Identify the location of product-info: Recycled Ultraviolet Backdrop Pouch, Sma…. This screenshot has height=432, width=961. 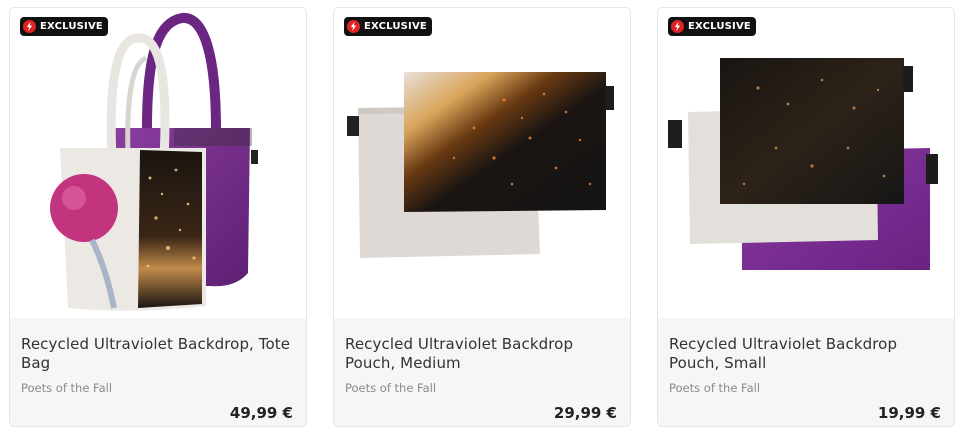
(806, 372).